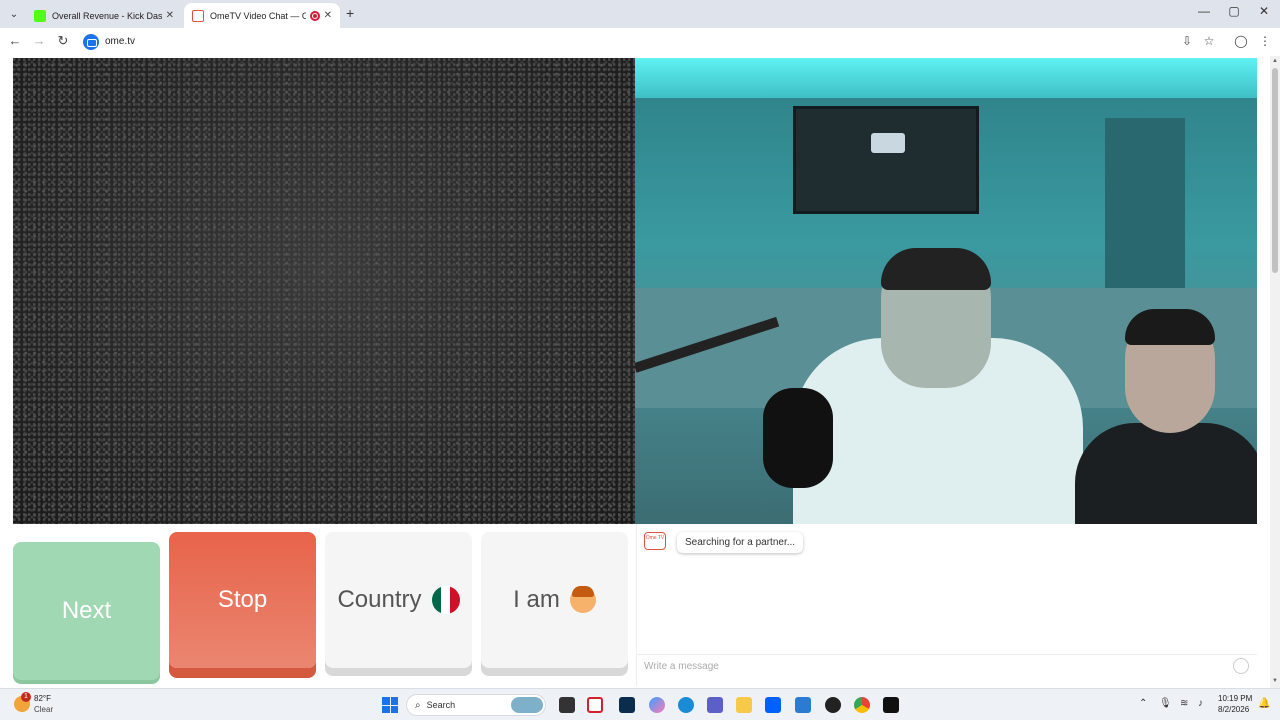 Image resolution: width=1280 pixels, height=720 pixels. Describe the element at coordinates (1184, 703) in the screenshot. I see `wifi-icon: ≋` at that location.